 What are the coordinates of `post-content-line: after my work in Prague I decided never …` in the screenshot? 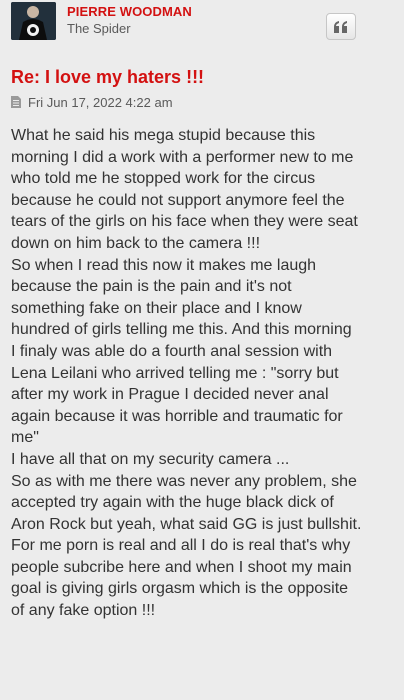 It's located at (170, 395).